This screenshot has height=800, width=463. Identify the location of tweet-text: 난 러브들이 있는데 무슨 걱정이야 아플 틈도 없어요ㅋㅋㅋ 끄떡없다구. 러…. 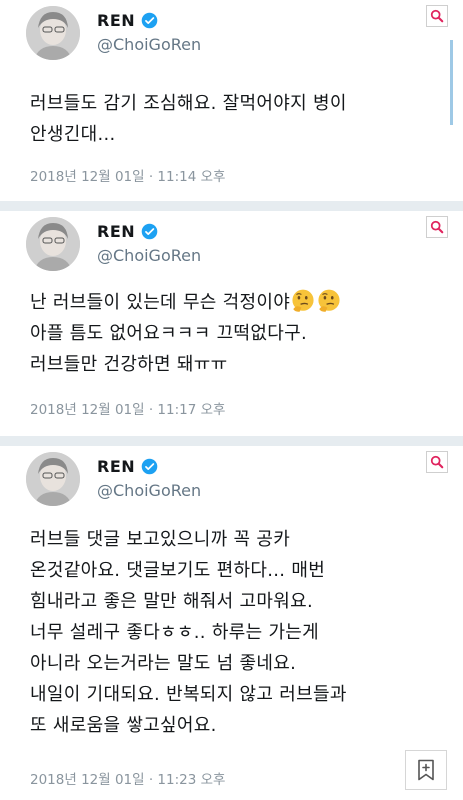
(186, 333).